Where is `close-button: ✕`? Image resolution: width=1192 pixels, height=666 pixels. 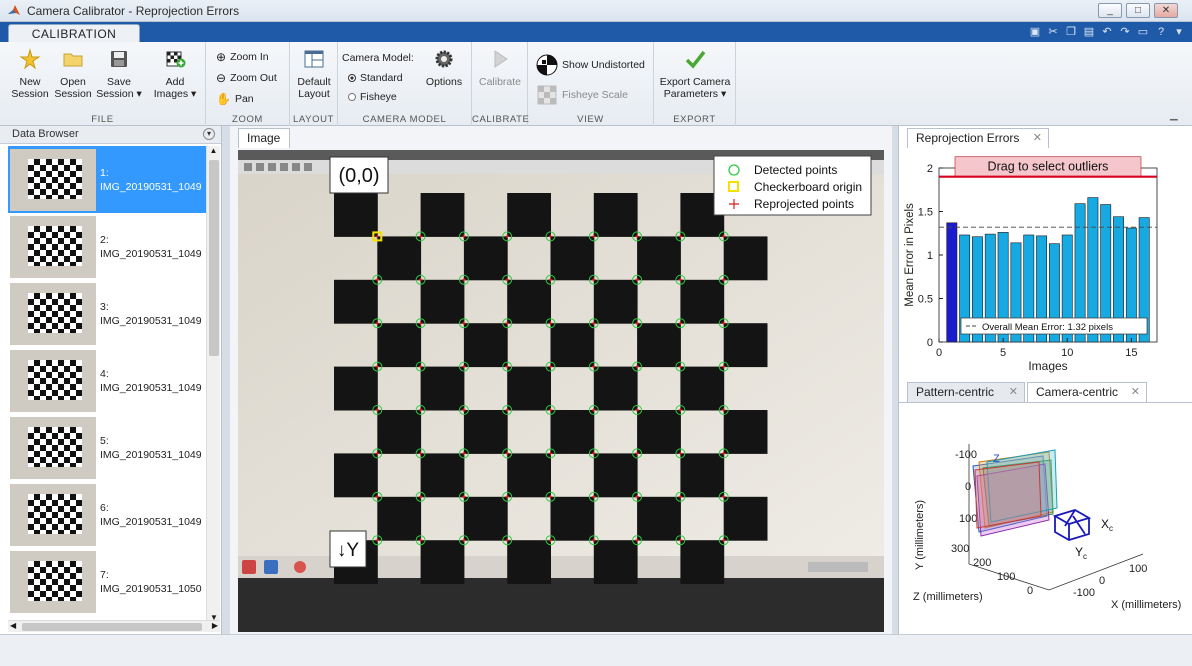 close-button: ✕ is located at coordinates (1166, 10).